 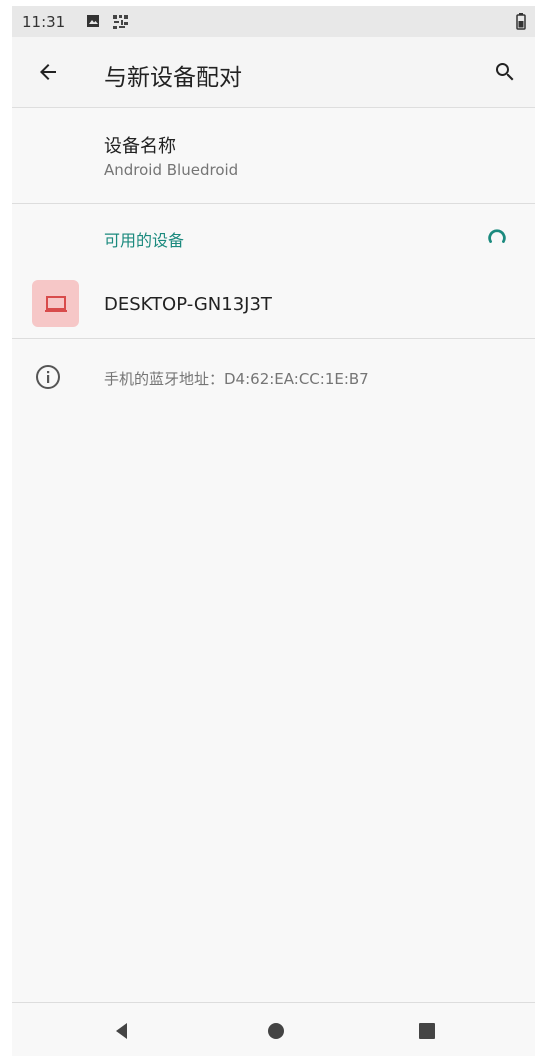 I want to click on page-title: 与新设备配对, so click(x=173, y=78).